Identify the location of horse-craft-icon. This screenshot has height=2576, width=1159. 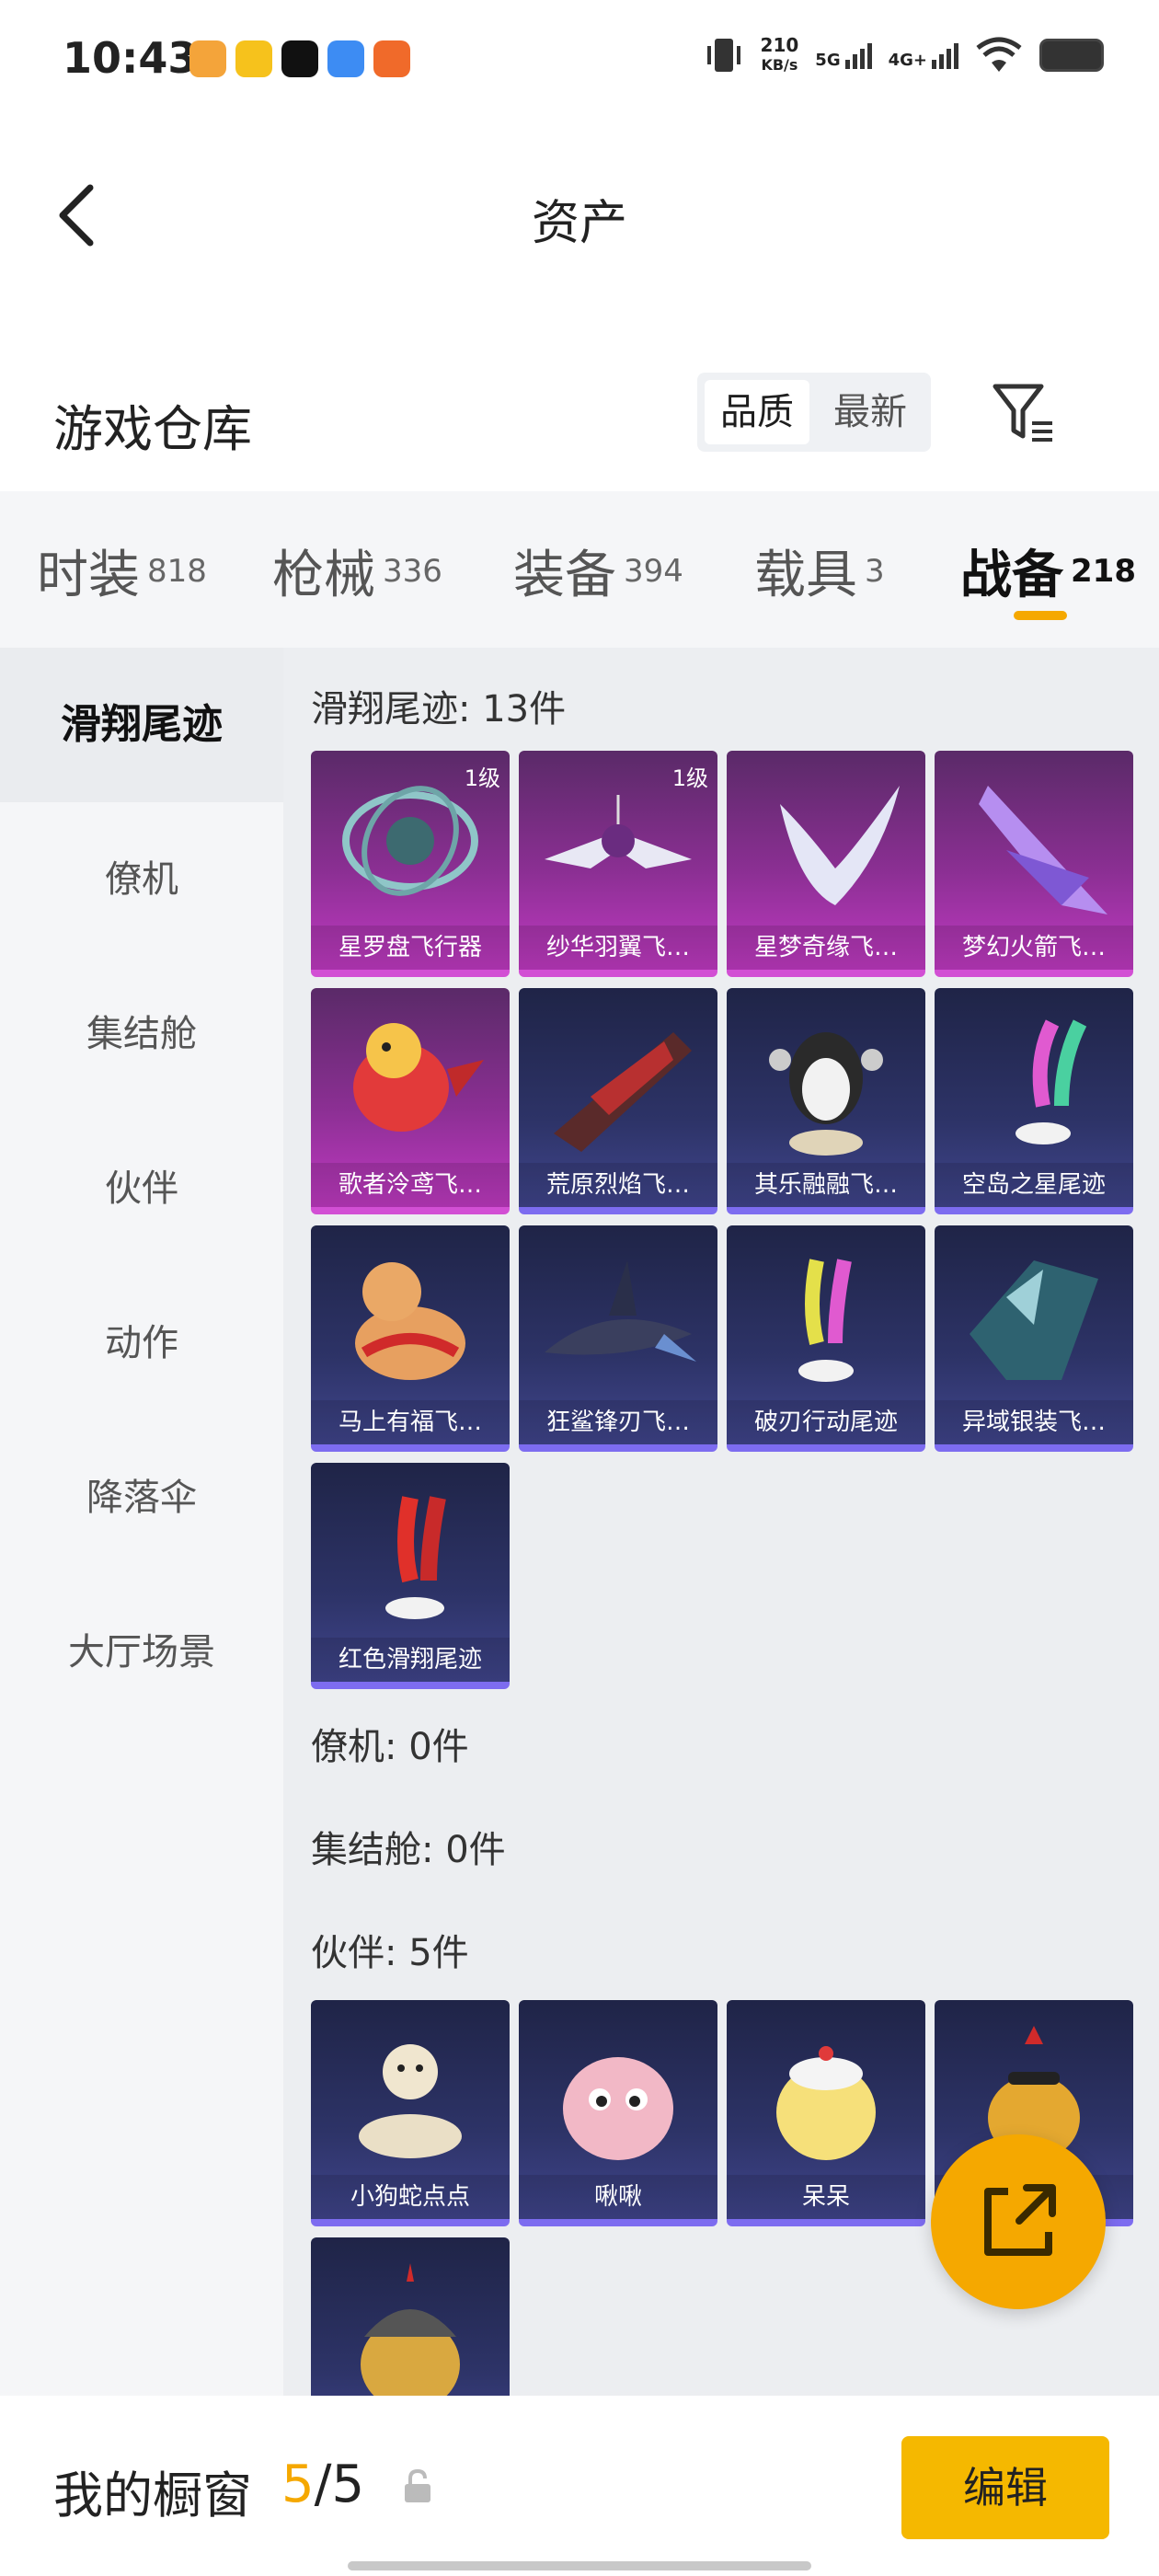
(410, 1321).